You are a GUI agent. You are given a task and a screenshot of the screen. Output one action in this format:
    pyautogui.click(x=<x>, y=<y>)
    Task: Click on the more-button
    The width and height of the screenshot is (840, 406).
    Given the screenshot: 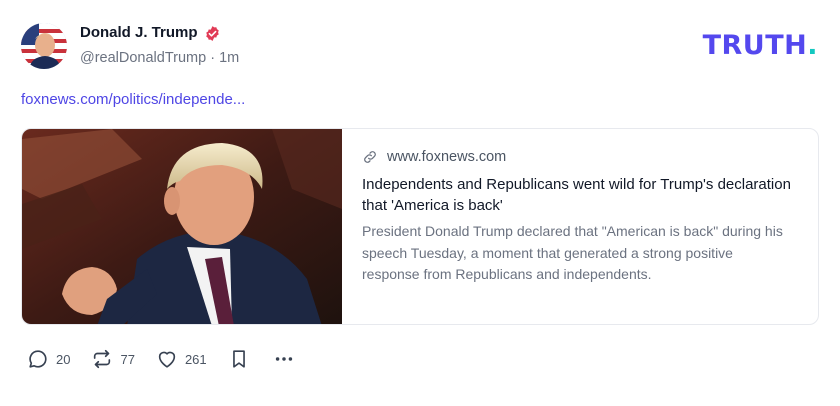 What is the action you would take?
    pyautogui.click(x=284, y=359)
    